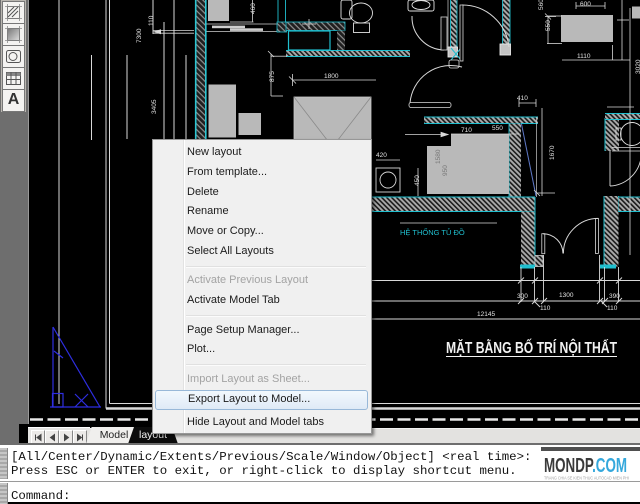 The width and height of the screenshot is (640, 504). I want to click on svg-text: 390, so click(614, 296).